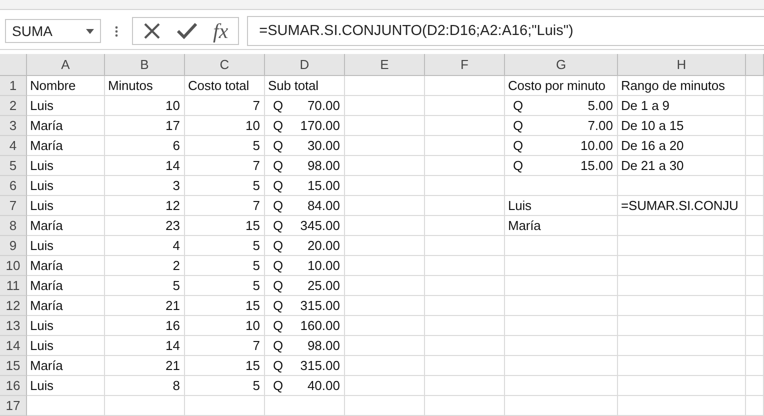 The width and height of the screenshot is (764, 416). Describe the element at coordinates (13, 366) in the screenshot. I see `row-header: 15` at that location.